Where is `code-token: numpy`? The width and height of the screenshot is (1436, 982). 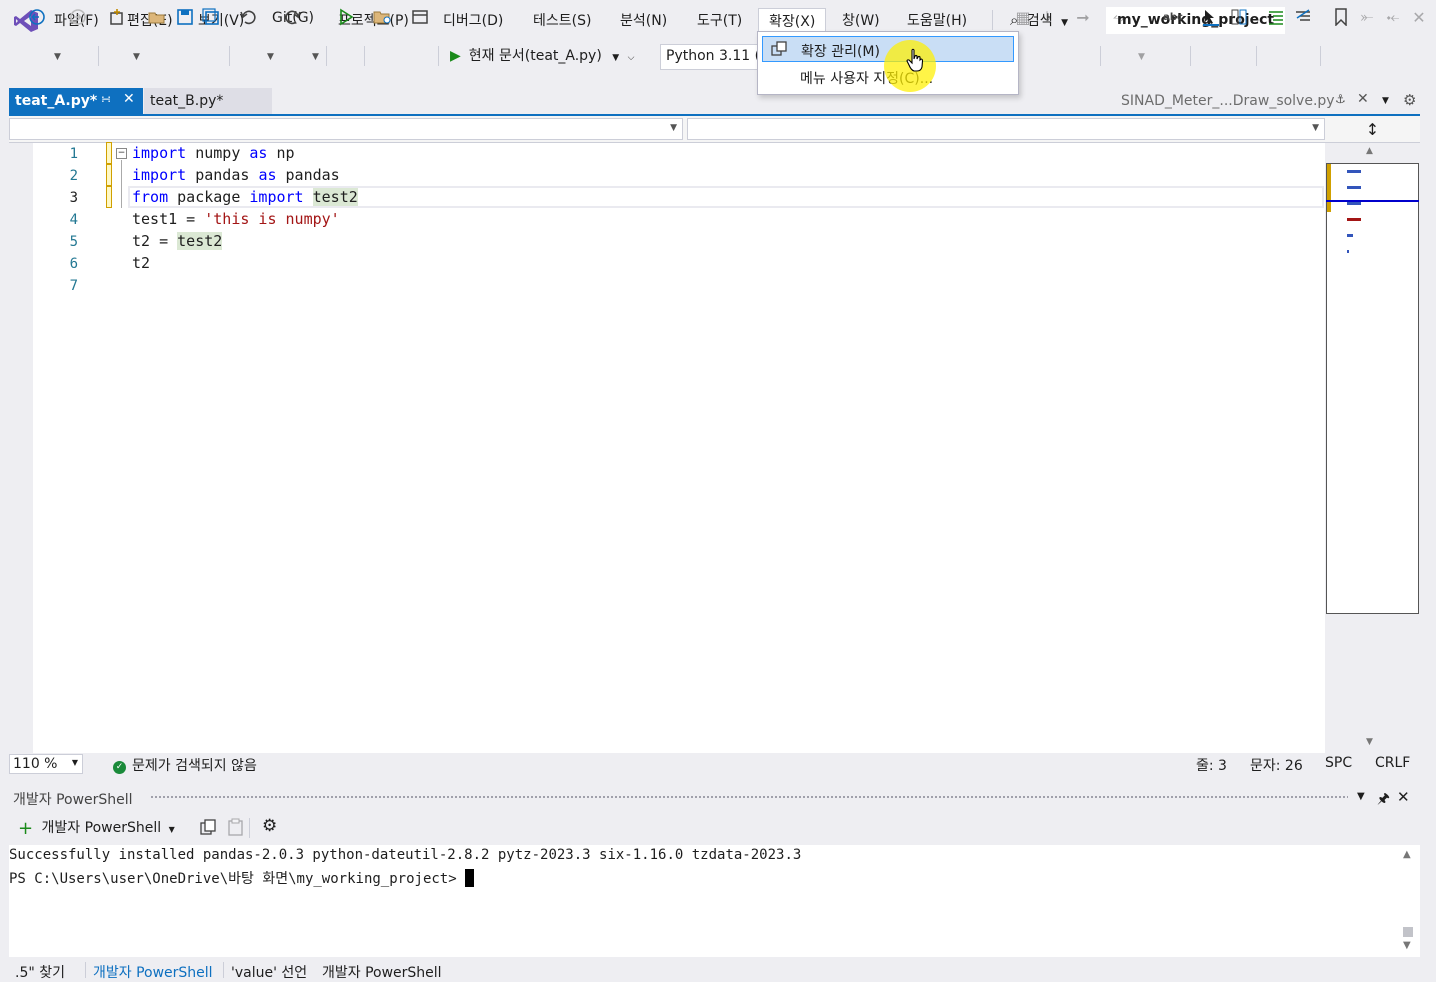
code-token: numpy is located at coordinates (218, 153).